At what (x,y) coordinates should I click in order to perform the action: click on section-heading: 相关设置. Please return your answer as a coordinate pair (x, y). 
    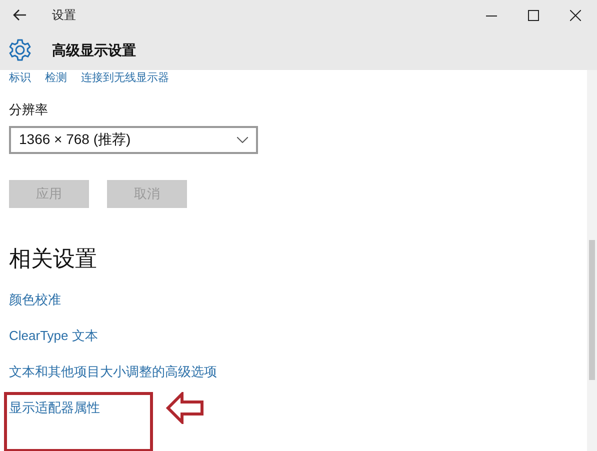
    Looking at the image, I should click on (53, 259).